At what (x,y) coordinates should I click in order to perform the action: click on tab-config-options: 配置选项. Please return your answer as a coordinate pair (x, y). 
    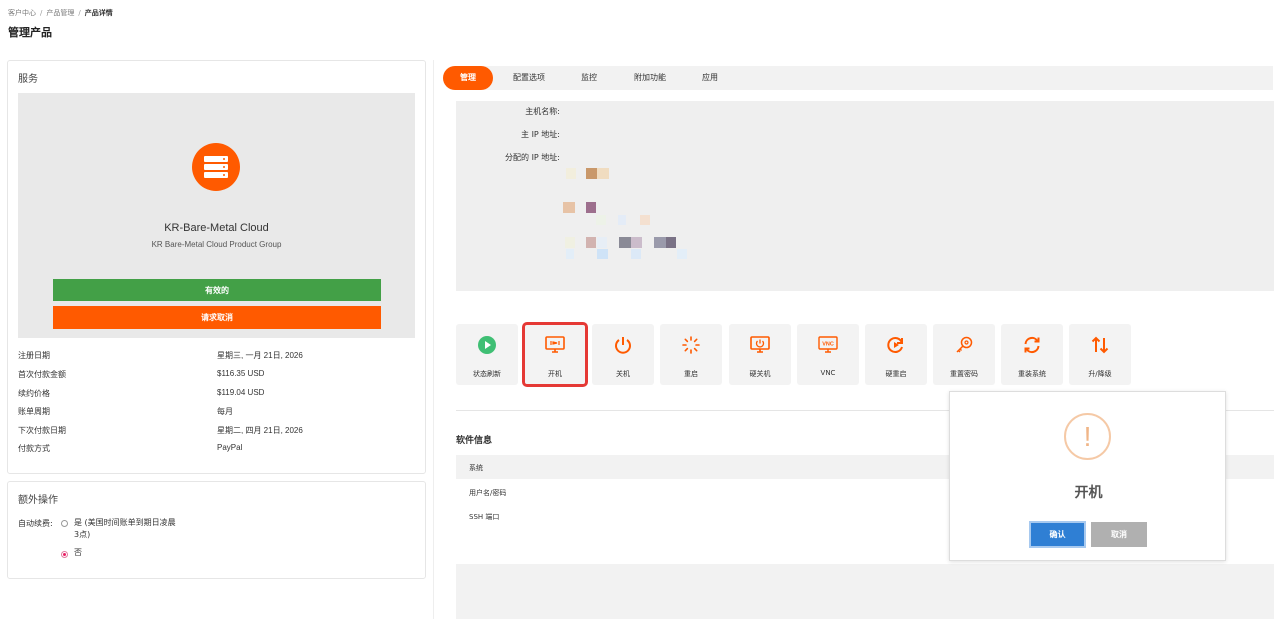
    Looking at the image, I should click on (529, 78).